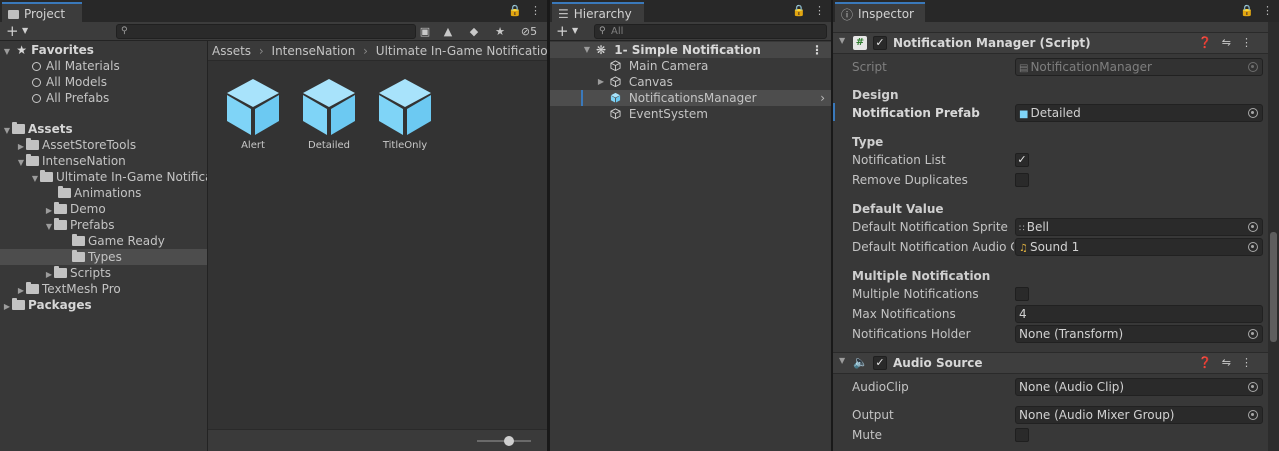 Image resolution: width=1279 pixels, height=451 pixels. Describe the element at coordinates (690, 82) in the screenshot. I see `hierarchy-item: ▶ Canvas` at that location.